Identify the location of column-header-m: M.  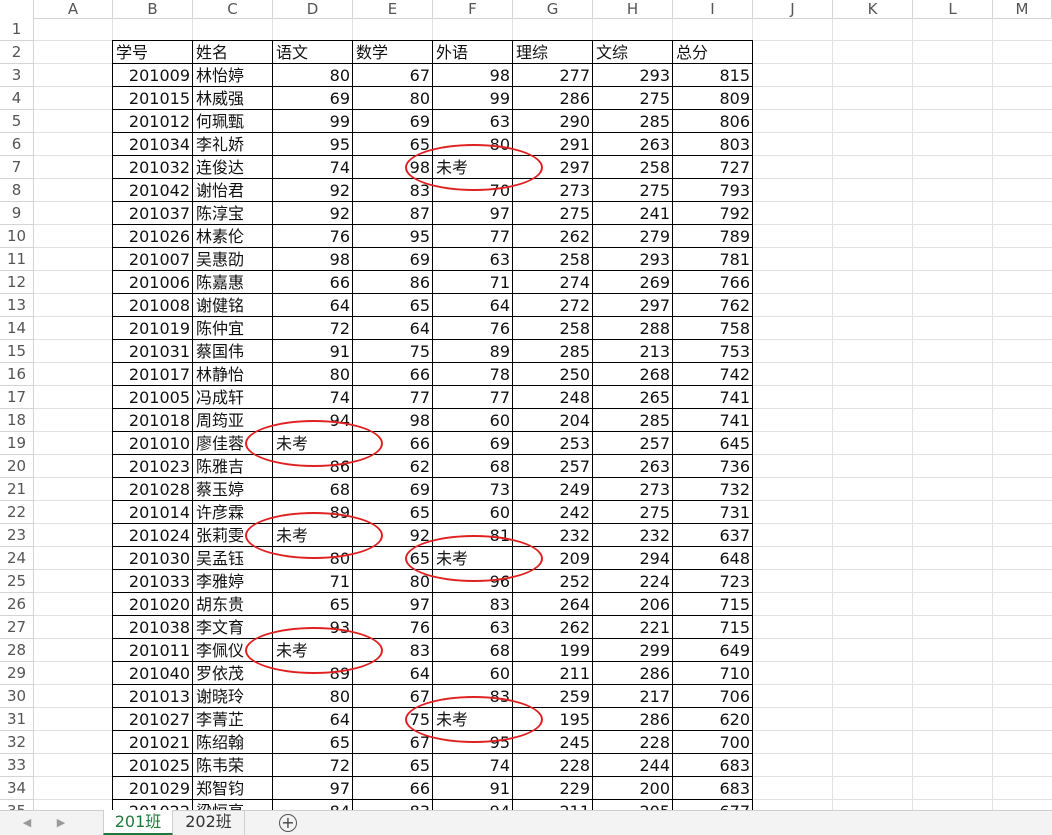
(1022, 9).